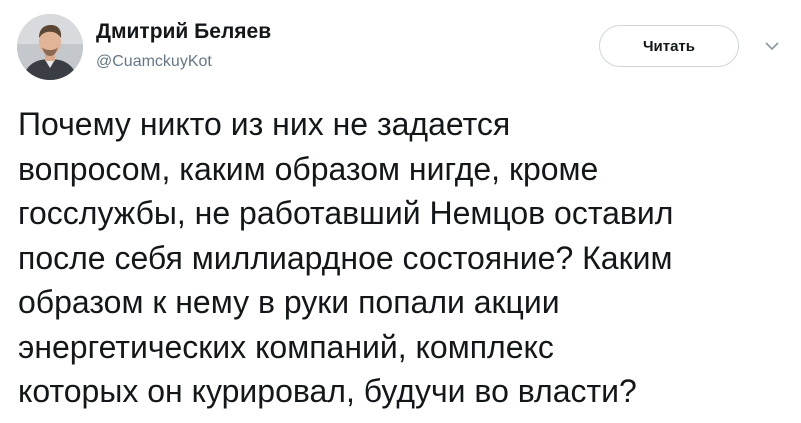  Describe the element at coordinates (289, 302) in the screenshot. I see `tweet-text-line: образом к нему в руки попали акции` at that location.